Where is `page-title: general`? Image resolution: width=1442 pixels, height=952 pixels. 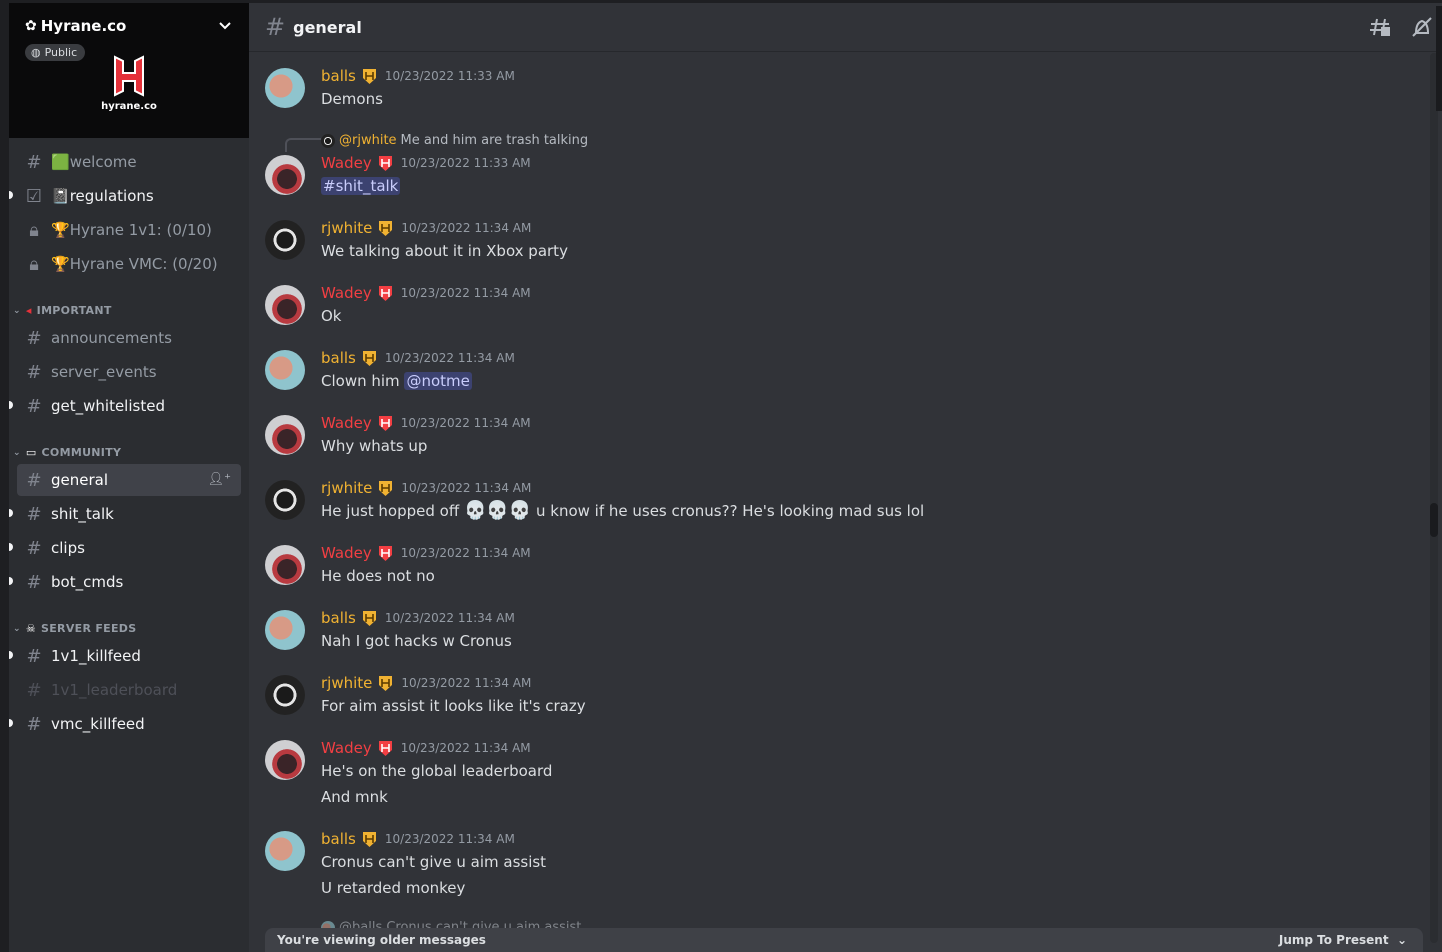
page-title: general is located at coordinates (327, 27).